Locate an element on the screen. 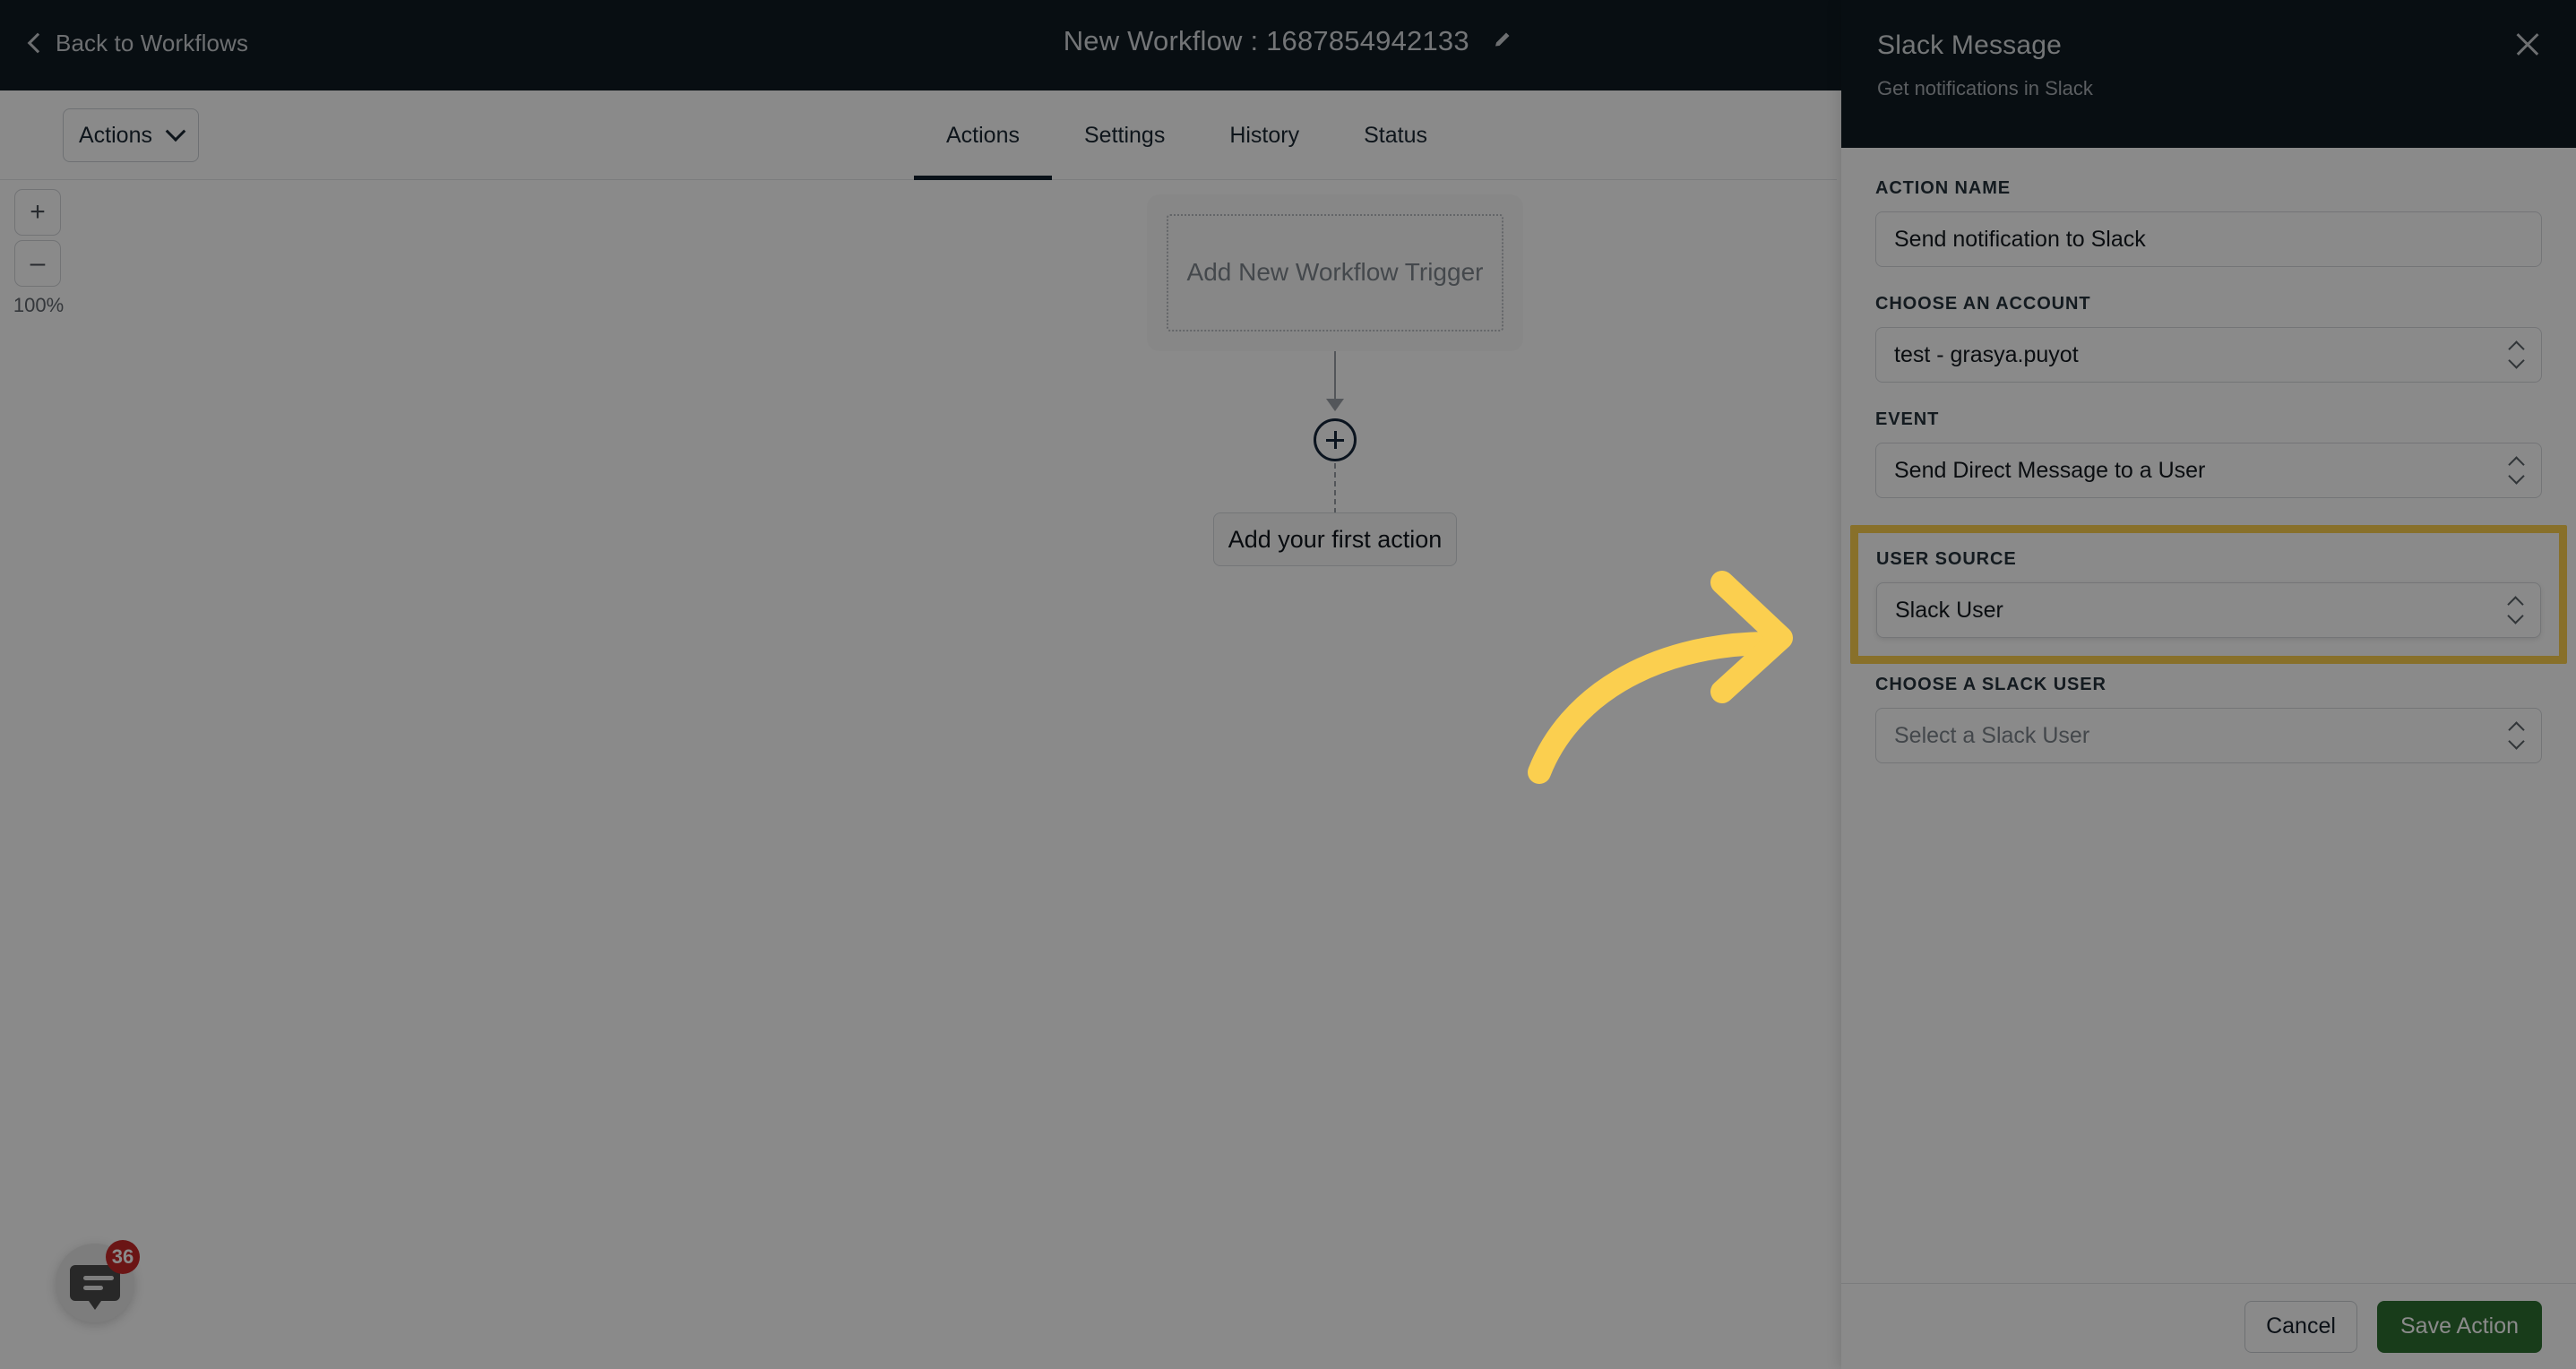  field-action-name-label: ACTION NAME is located at coordinates (1944, 188).